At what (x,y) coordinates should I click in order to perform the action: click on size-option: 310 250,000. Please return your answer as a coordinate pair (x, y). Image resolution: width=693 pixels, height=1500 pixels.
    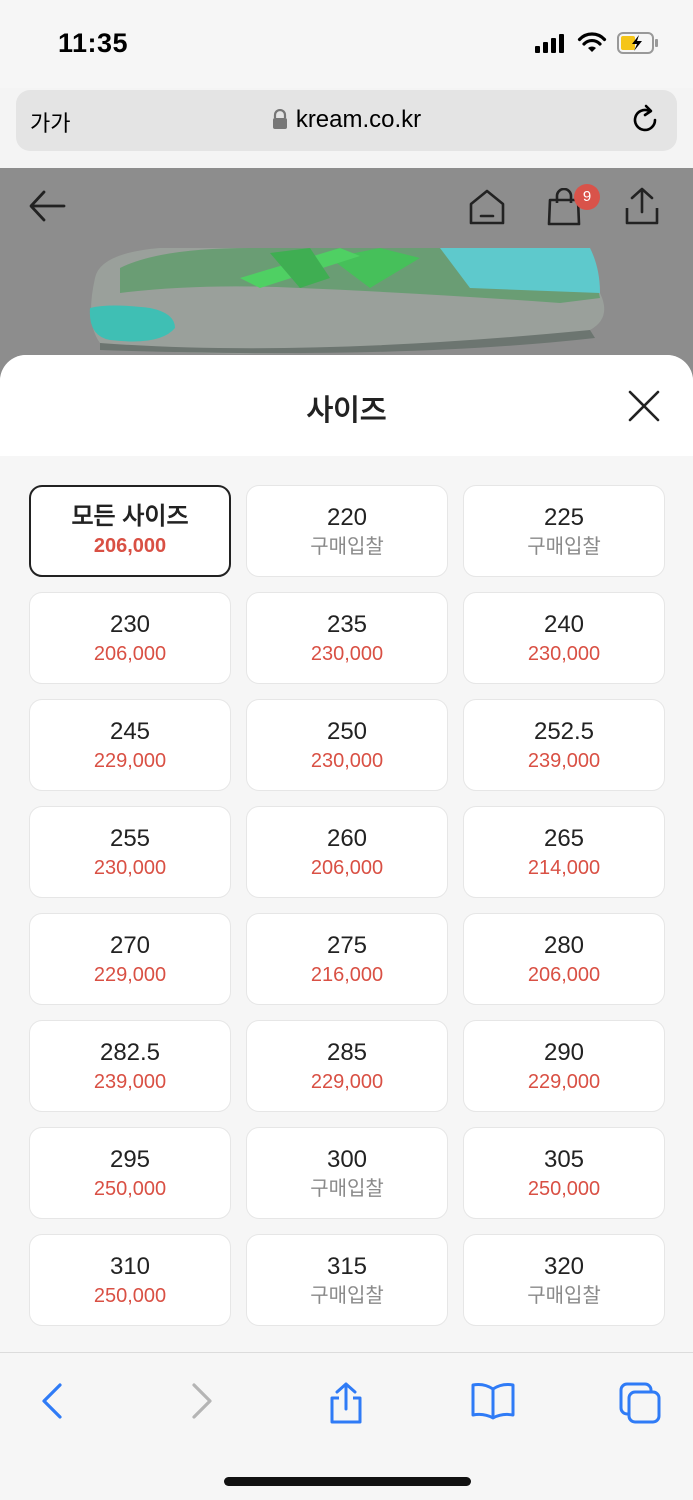
    Looking at the image, I should click on (130, 1280).